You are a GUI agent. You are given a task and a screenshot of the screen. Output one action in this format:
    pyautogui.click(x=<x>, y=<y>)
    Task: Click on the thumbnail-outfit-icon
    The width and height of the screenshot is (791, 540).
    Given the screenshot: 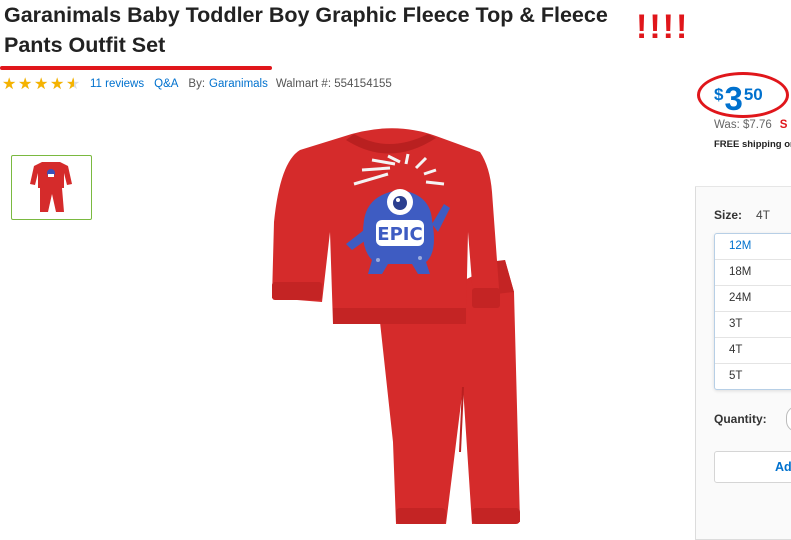 What is the action you would take?
    pyautogui.click(x=51, y=187)
    